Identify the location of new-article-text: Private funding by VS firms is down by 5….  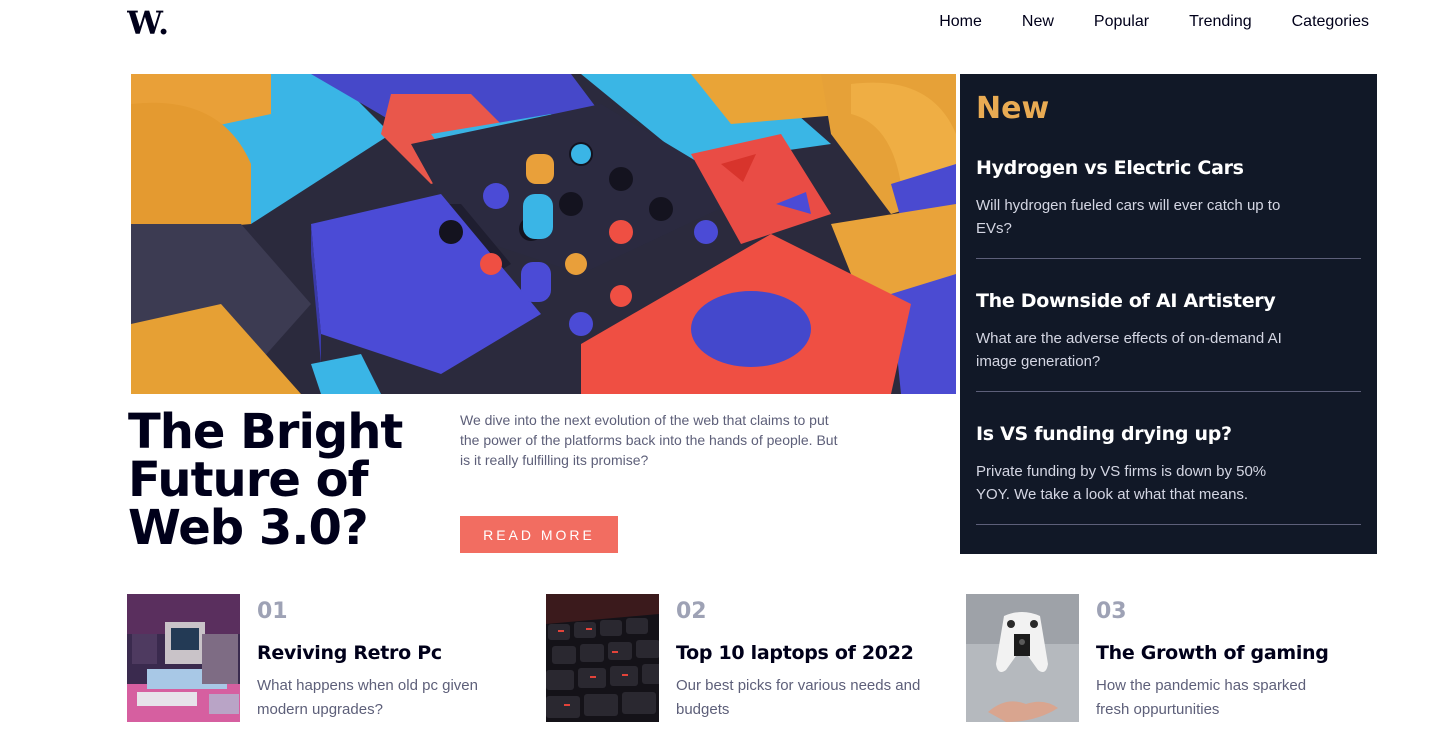
(1121, 483).